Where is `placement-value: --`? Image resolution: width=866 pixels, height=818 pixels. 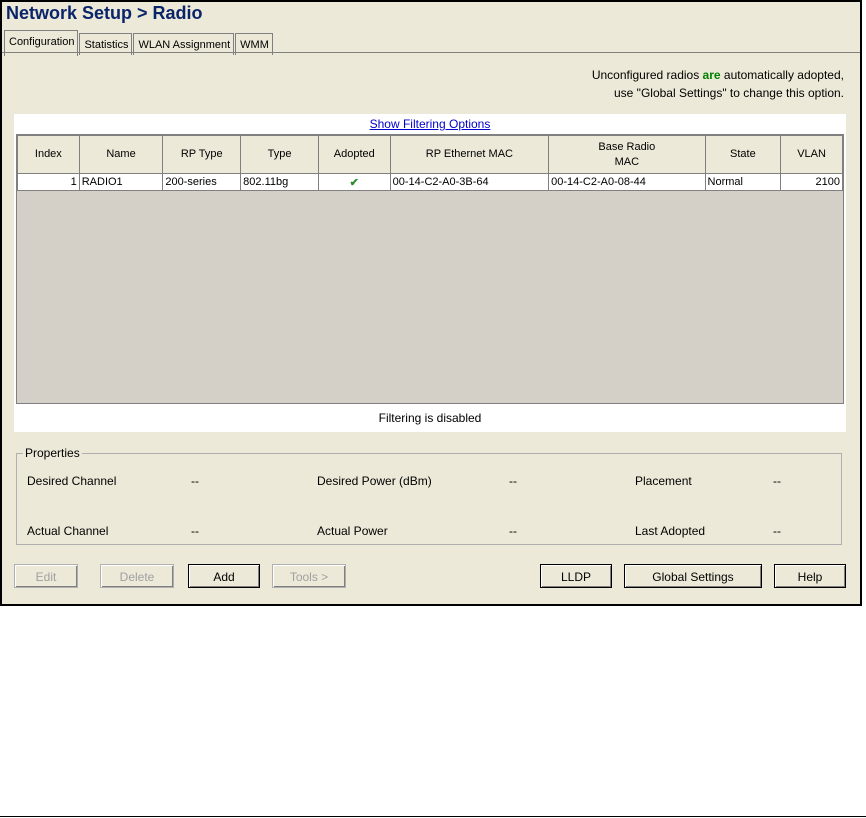
placement-value: -- is located at coordinates (777, 481).